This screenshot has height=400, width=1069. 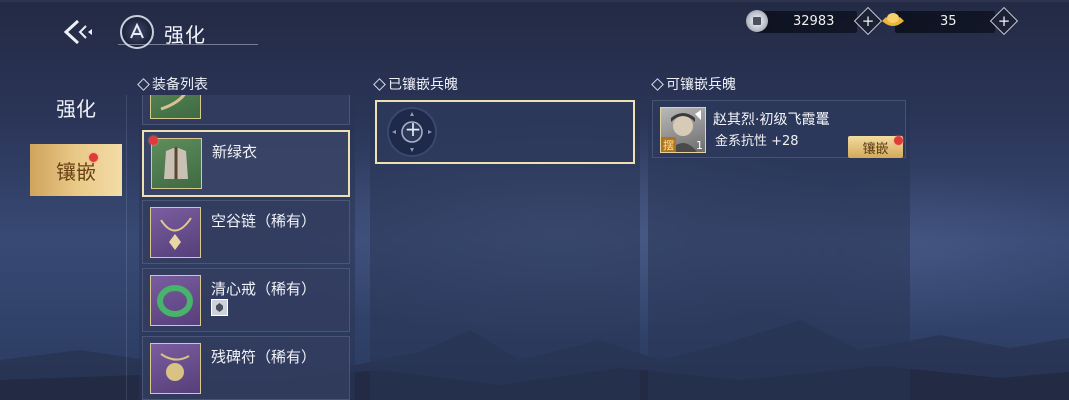 I want to click on inlaid-gem-badge-icon, so click(x=219, y=307).